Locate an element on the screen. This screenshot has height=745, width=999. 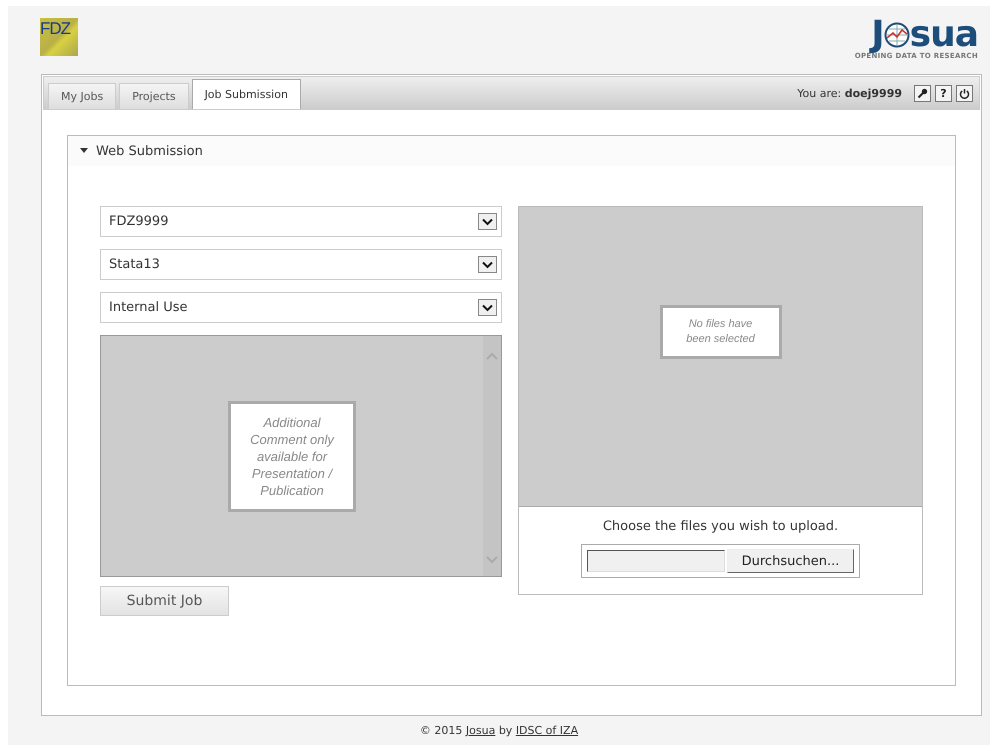
submit-button: Submit Job is located at coordinates (164, 601).